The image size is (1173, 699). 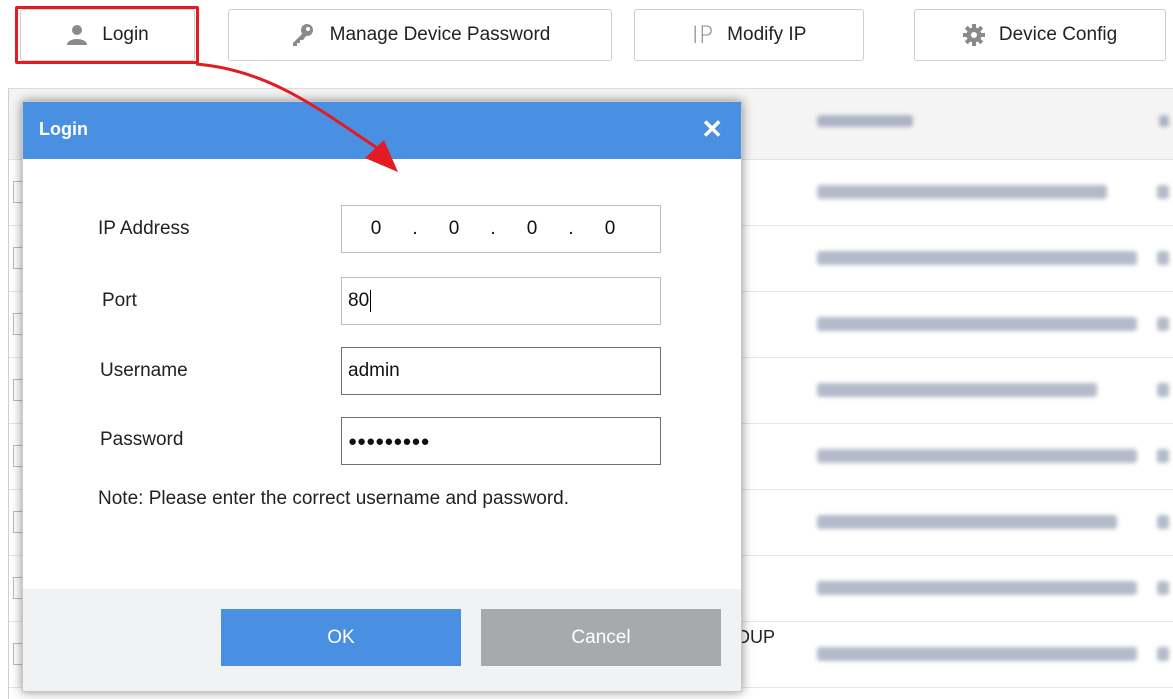 I want to click on text-caret, so click(x=371, y=301).